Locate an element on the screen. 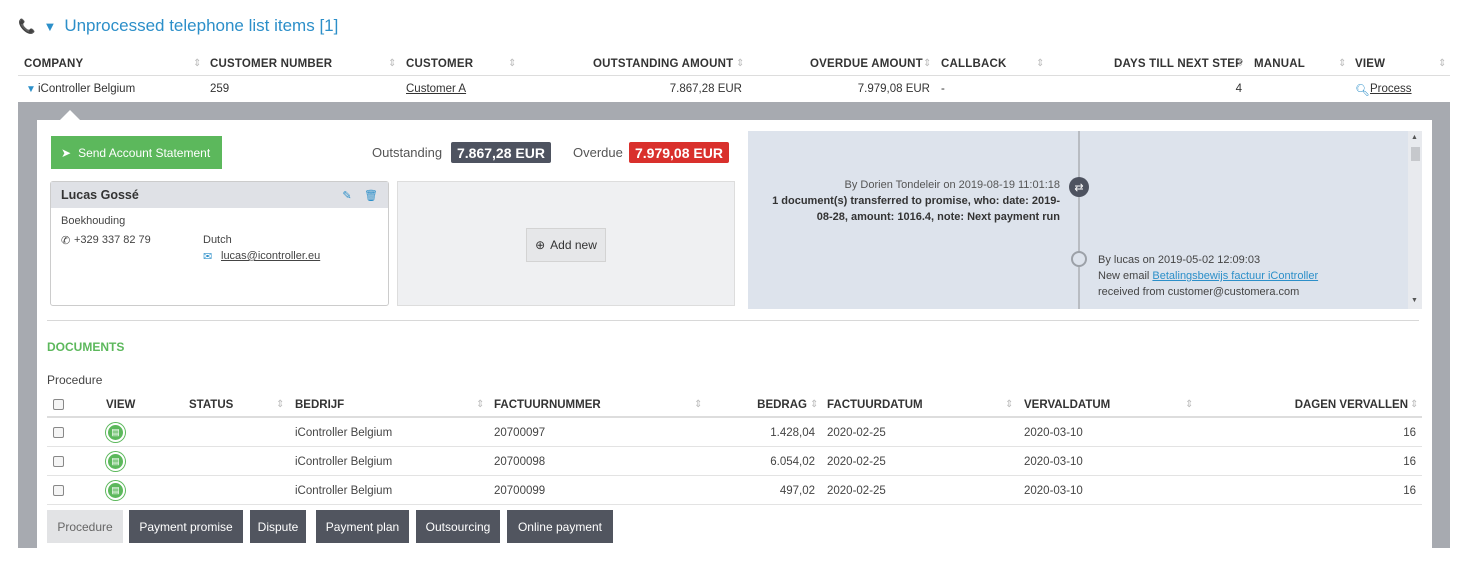 The height and width of the screenshot is (563, 1467). scroll-up-icon: ▲ is located at coordinates (1414, 137).